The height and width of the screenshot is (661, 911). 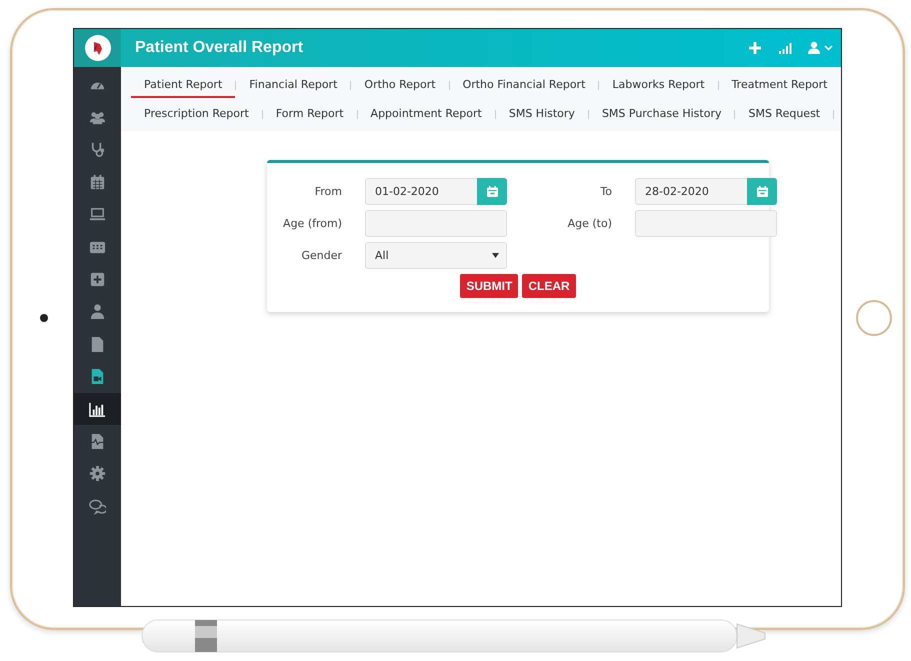 What do you see at coordinates (785, 48) in the screenshot?
I see `signal-icon` at bounding box center [785, 48].